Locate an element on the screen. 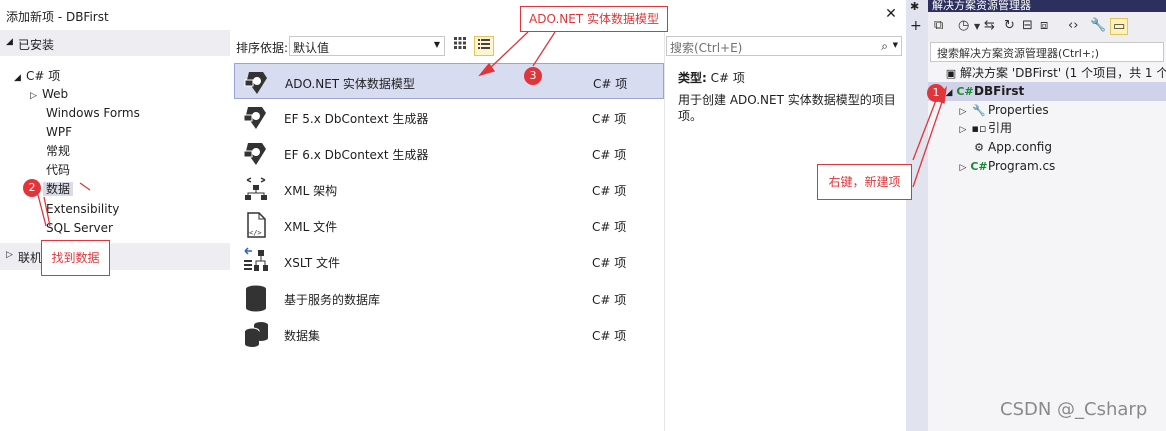  collapse-all-icon: ⊟ is located at coordinates (1027, 25).